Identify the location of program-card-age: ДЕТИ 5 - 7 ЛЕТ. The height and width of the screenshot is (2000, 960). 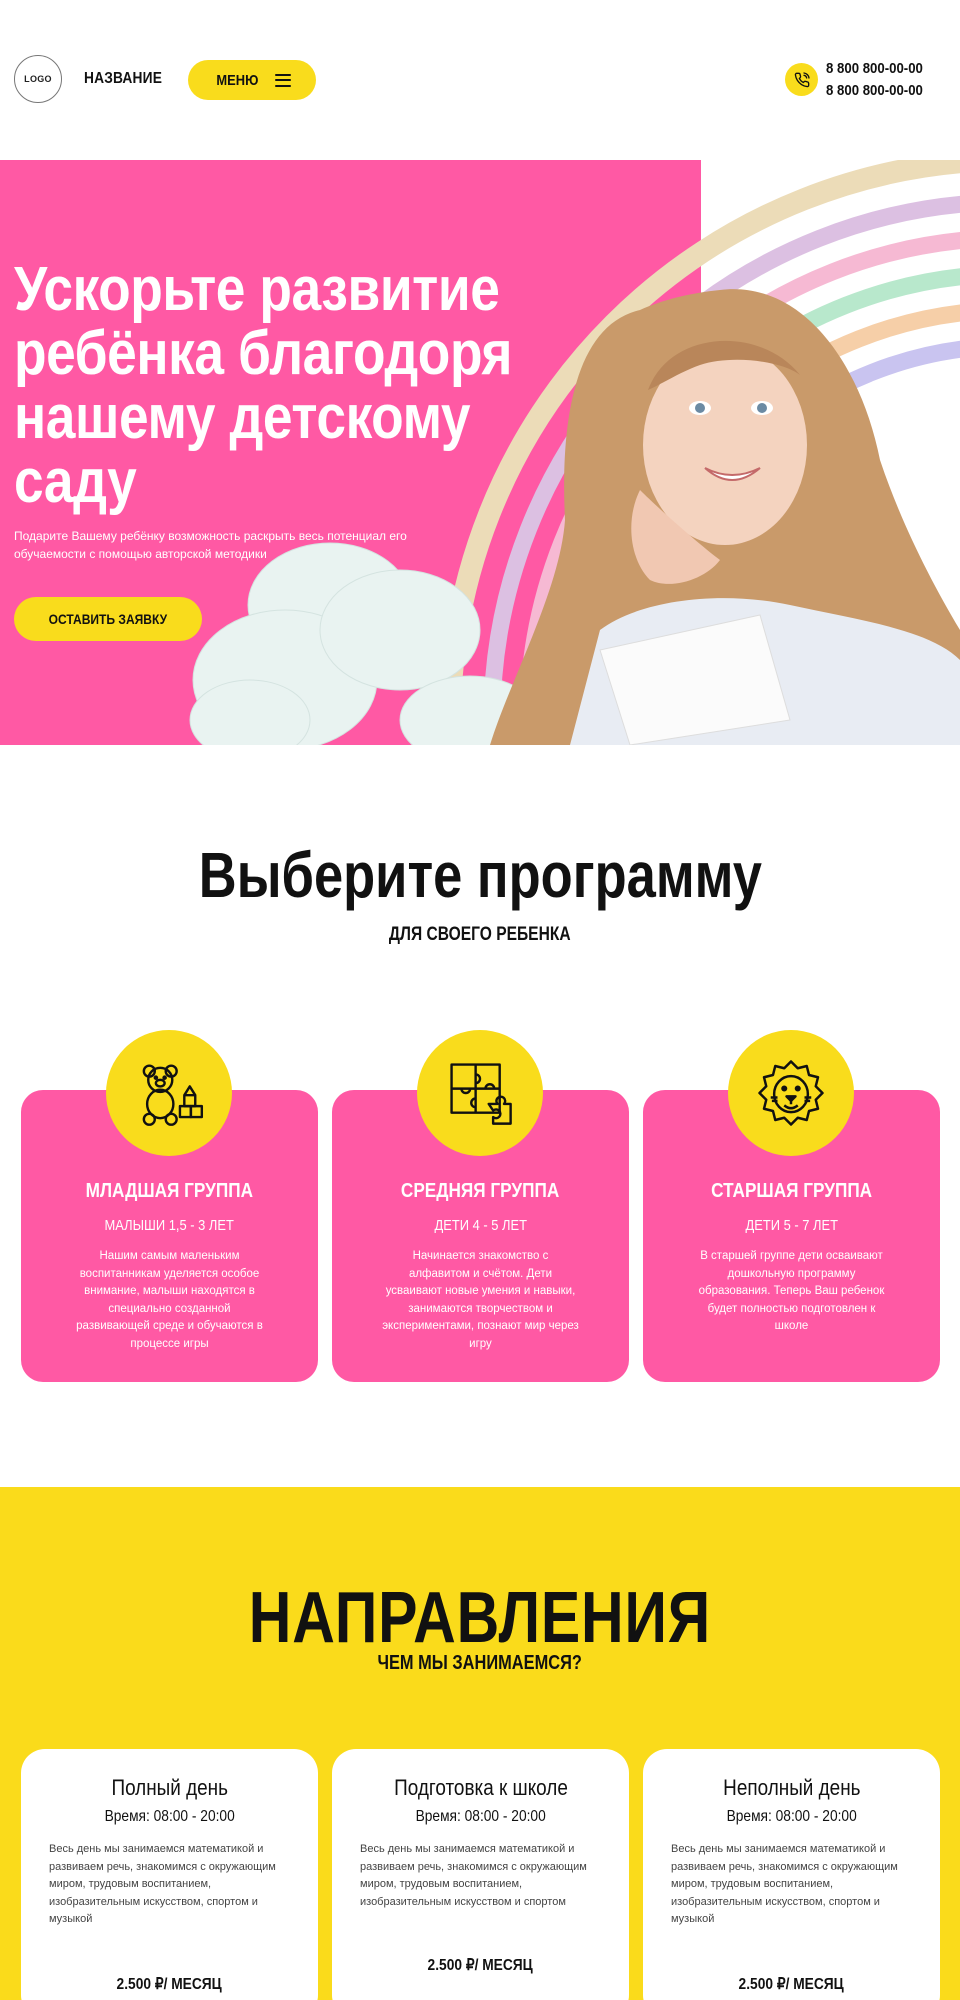
(791, 1225).